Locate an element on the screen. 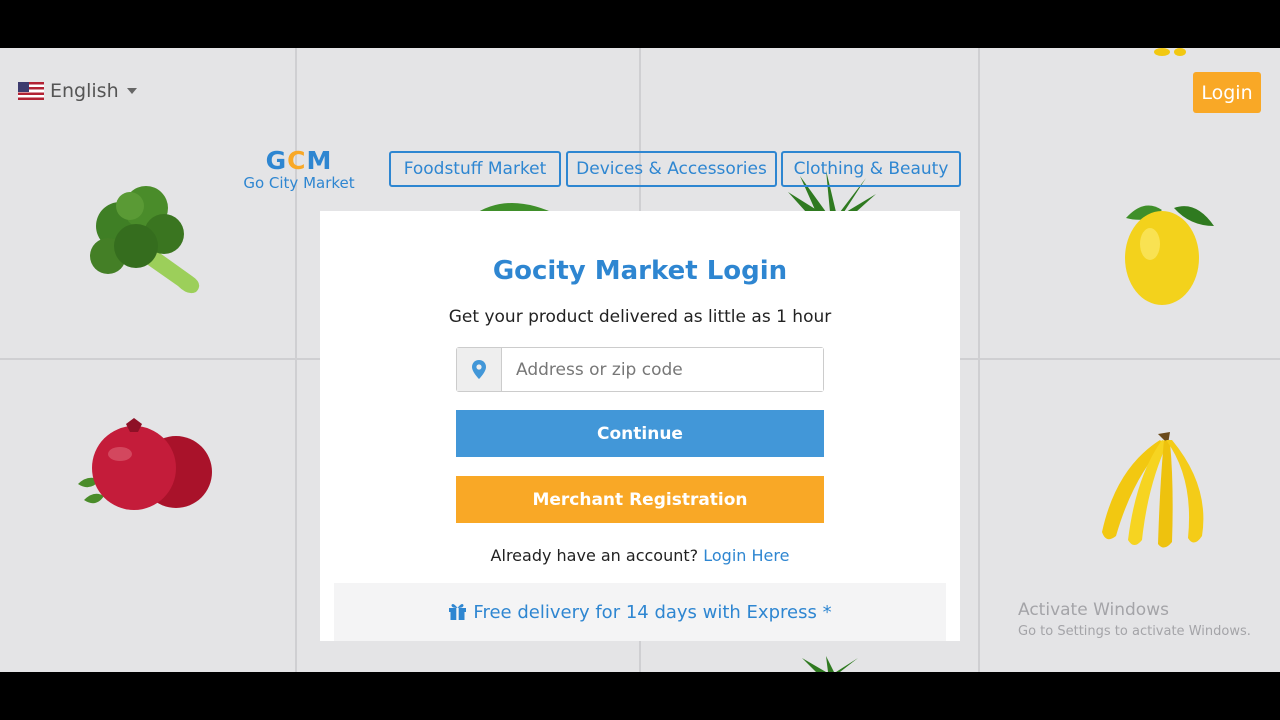 This screenshot has height=720, width=1280. login-title: Gocity Market Login is located at coordinates (640, 271).